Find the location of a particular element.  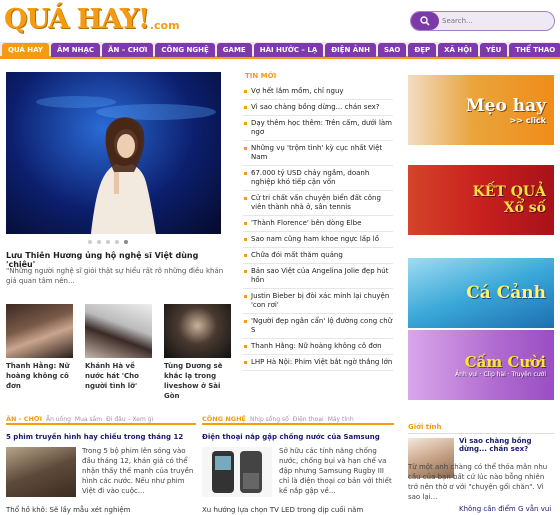

search-button is located at coordinates (425, 21).